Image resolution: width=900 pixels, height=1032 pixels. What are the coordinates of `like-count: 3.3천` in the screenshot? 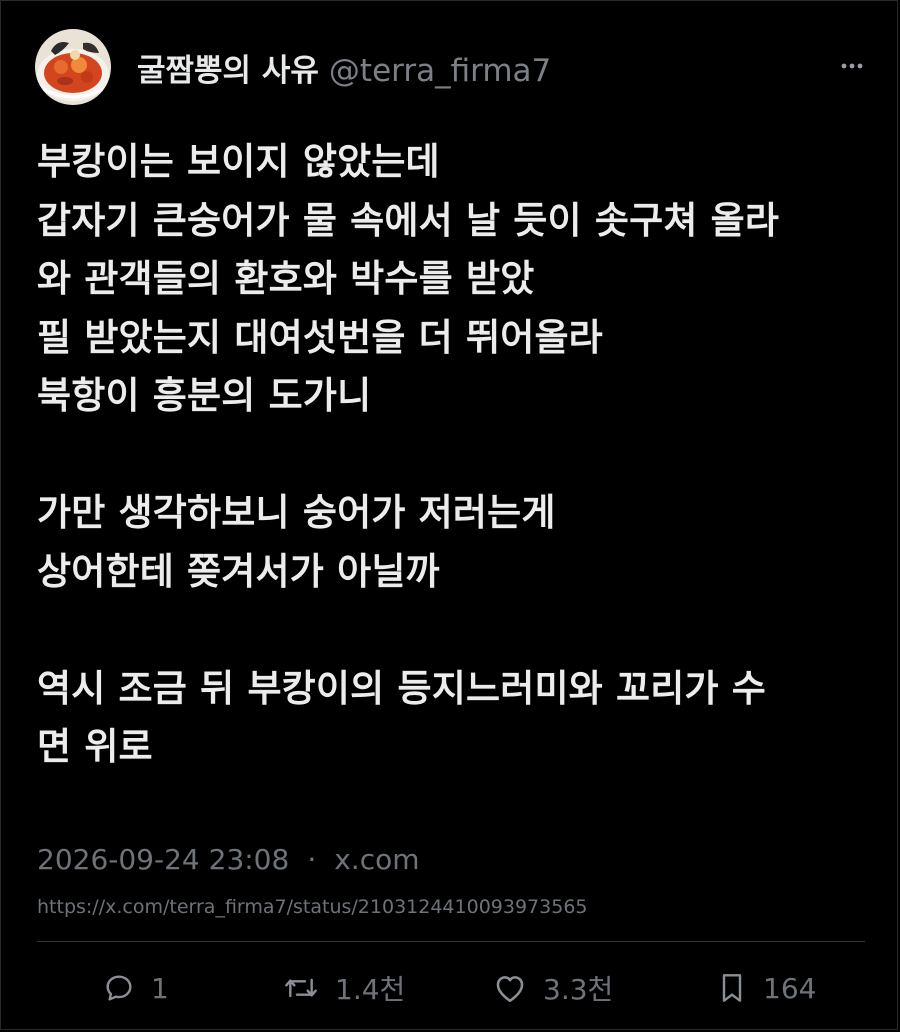 It's located at (578, 989).